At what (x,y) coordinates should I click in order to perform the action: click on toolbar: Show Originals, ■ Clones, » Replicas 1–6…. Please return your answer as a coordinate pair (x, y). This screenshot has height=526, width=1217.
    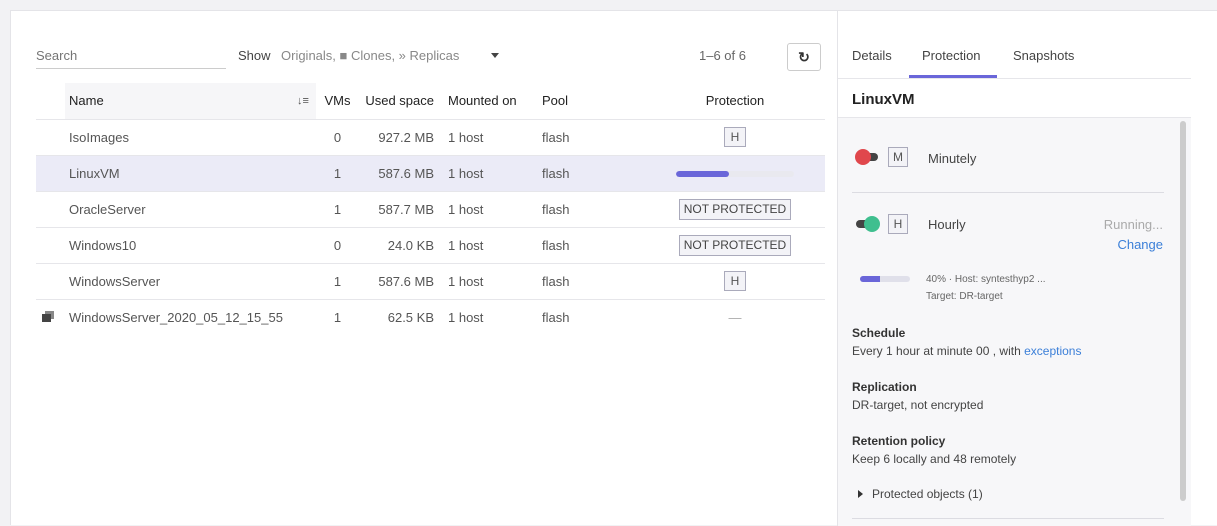
    Looking at the image, I should click on (424, 43).